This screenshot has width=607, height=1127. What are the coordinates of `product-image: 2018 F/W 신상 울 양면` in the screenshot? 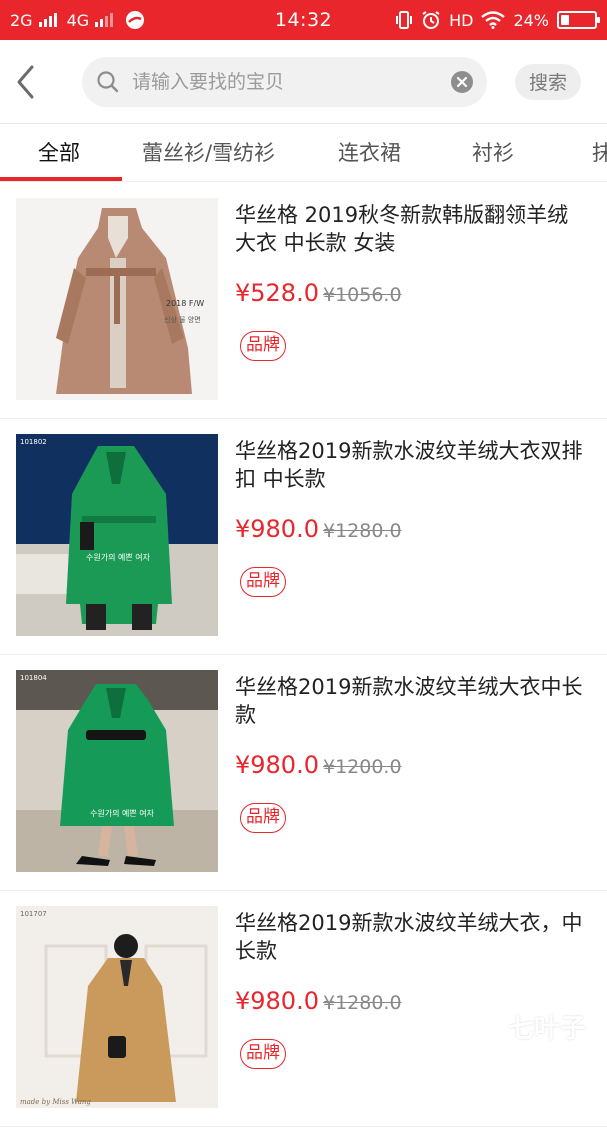 It's located at (117, 299).